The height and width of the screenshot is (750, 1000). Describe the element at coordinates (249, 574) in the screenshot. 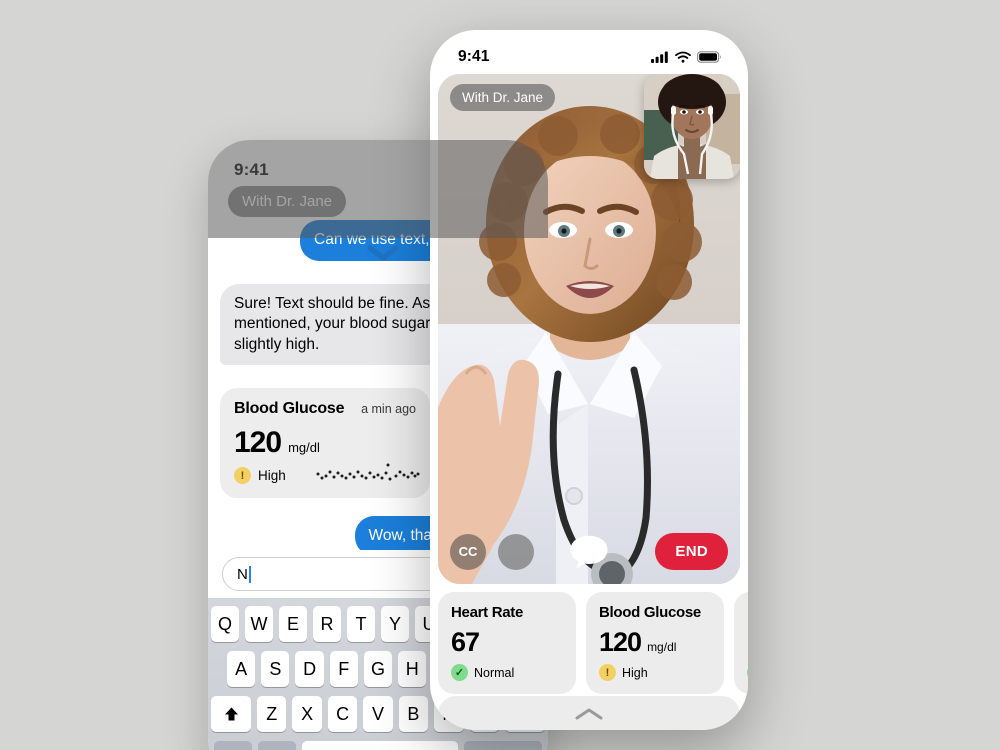

I see `text-caret` at that location.